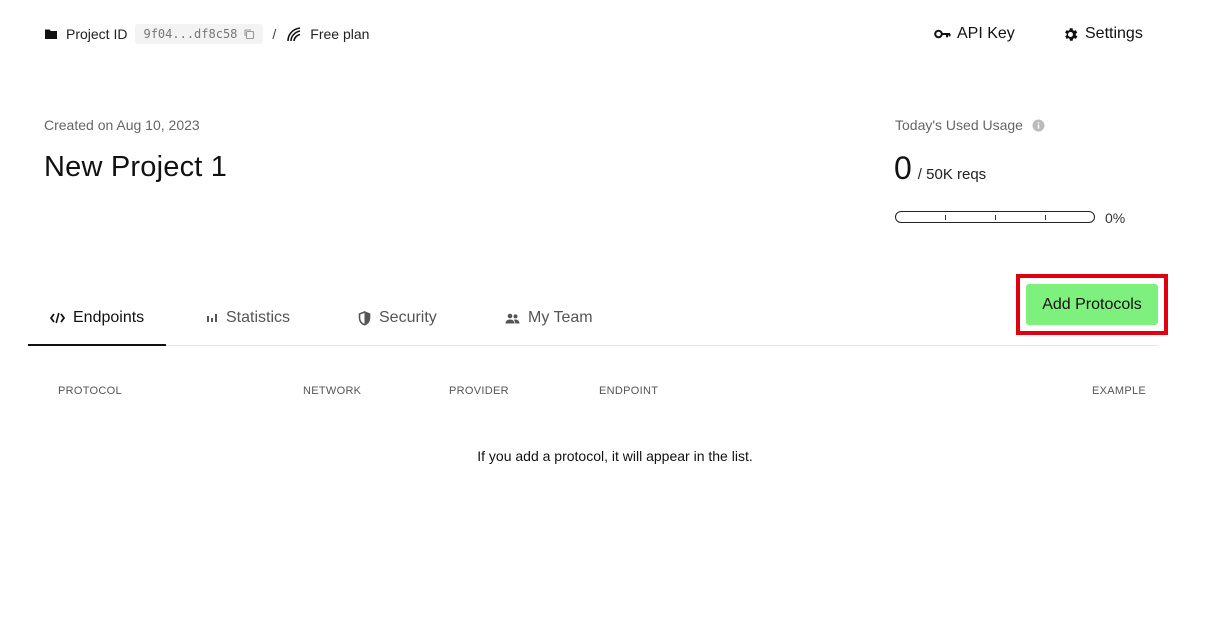 This screenshot has width=1213, height=625. Describe the element at coordinates (190, 34) in the screenshot. I see `project-id-value: 9f04...df8c58` at that location.